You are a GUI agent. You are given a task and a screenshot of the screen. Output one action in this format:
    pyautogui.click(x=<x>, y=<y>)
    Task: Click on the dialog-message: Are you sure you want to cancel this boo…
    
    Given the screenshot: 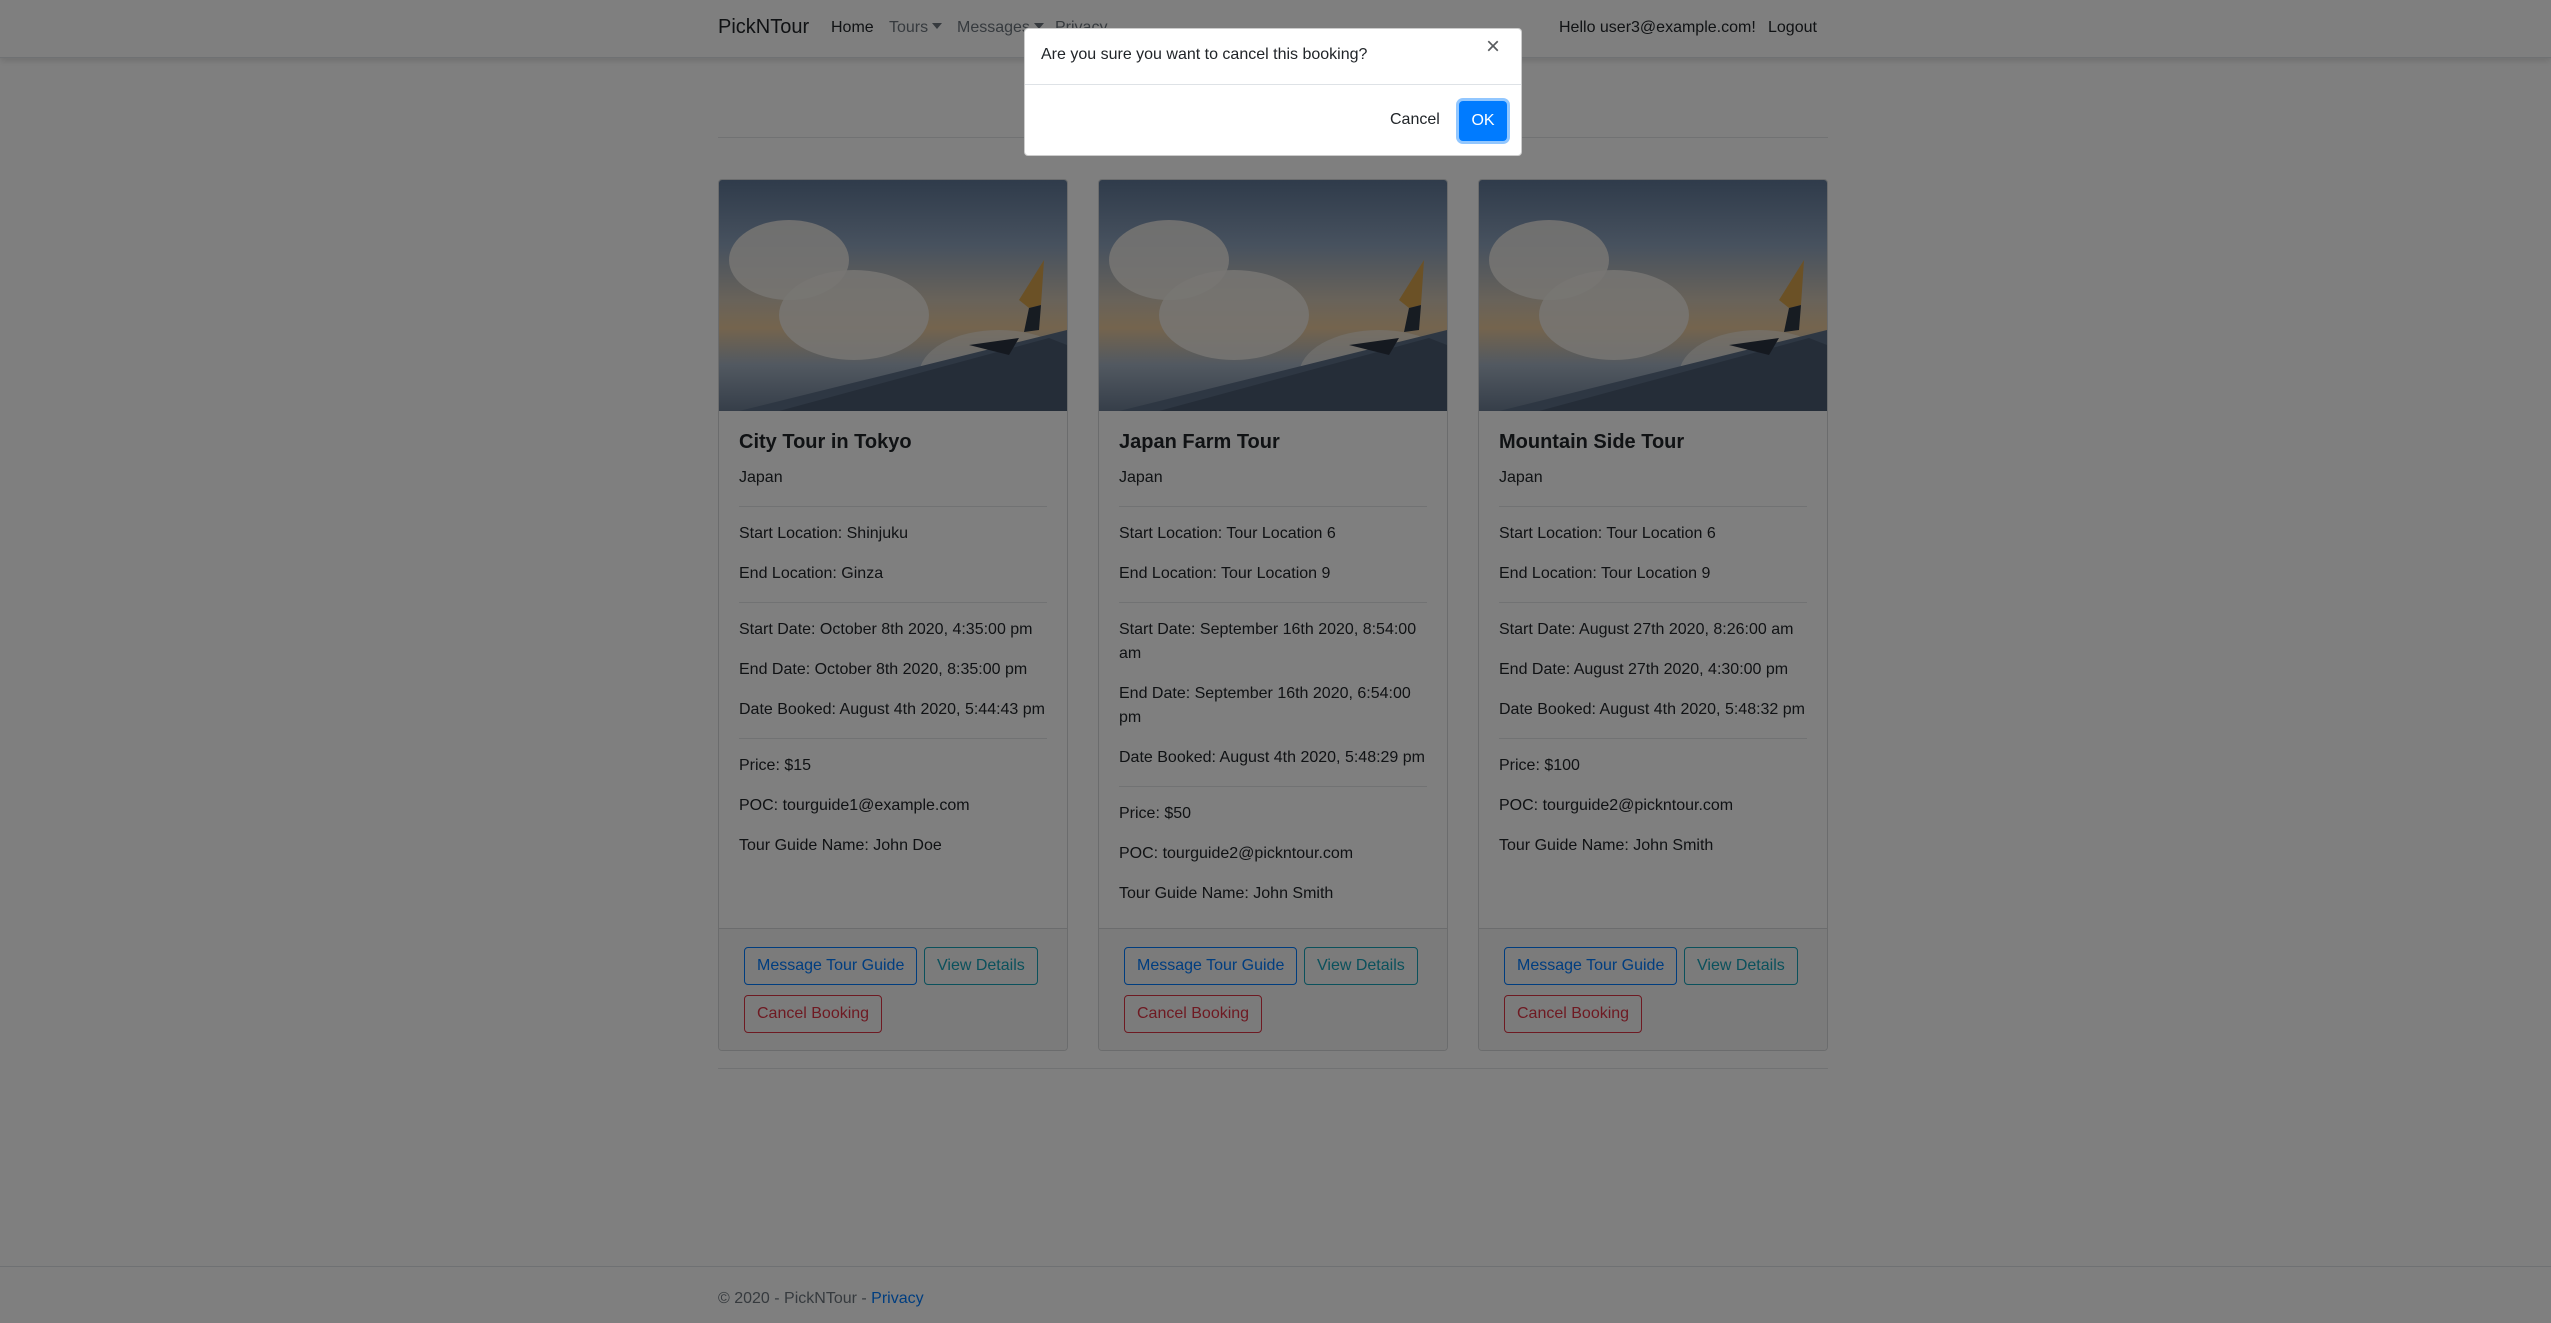 What is the action you would take?
    pyautogui.click(x=1204, y=54)
    